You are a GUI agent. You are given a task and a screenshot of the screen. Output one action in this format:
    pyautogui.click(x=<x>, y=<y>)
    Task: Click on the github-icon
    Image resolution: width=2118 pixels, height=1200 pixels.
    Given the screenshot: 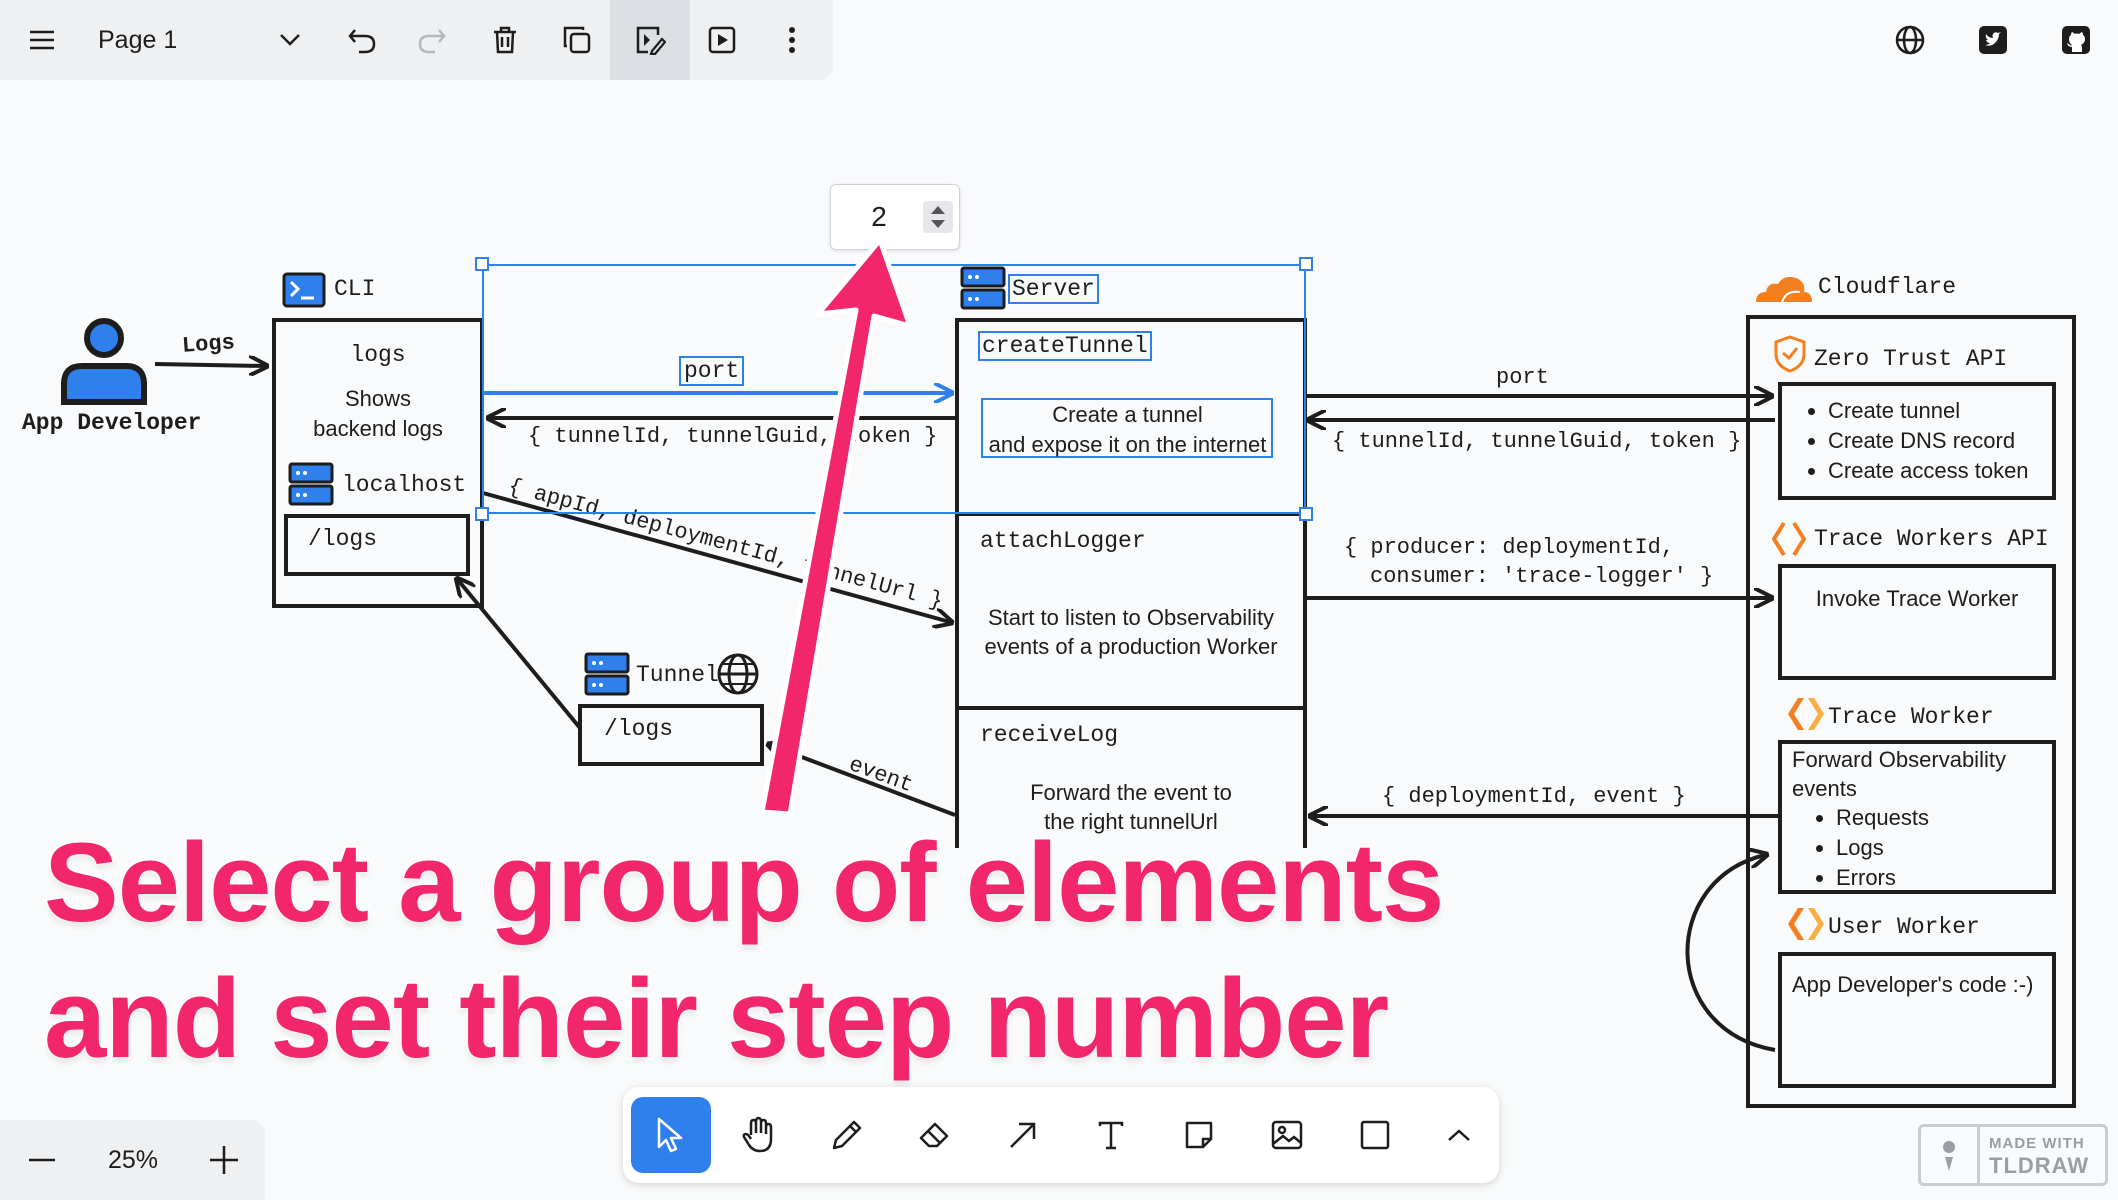 What is the action you would take?
    pyautogui.click(x=2076, y=40)
    